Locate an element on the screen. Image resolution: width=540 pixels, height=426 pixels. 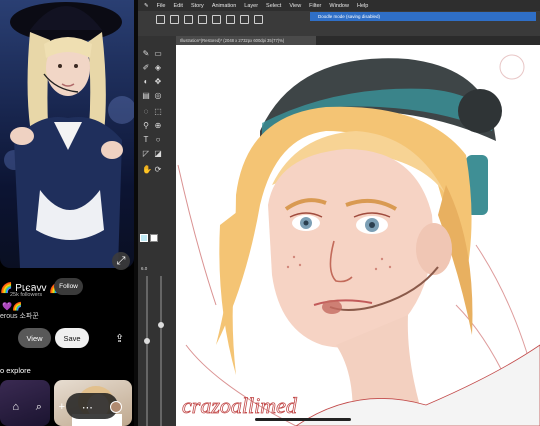
doodle-mode-banner: Doodle mode (saving disabled) is located at coordinates (423, 16).